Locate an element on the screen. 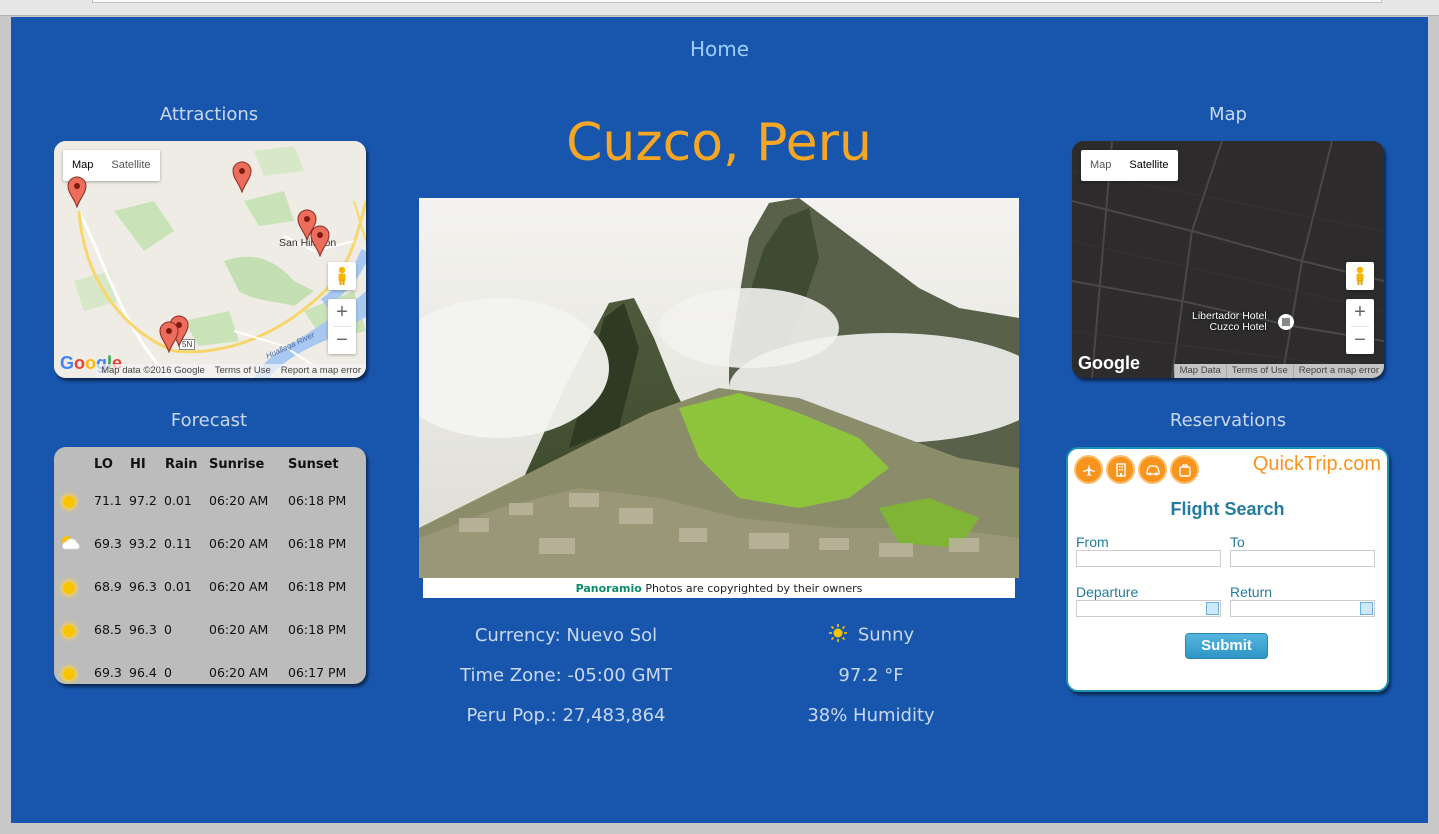 Image resolution: width=1439 pixels, height=834 pixels. map-data-link: Map Data is located at coordinates (1199, 371).